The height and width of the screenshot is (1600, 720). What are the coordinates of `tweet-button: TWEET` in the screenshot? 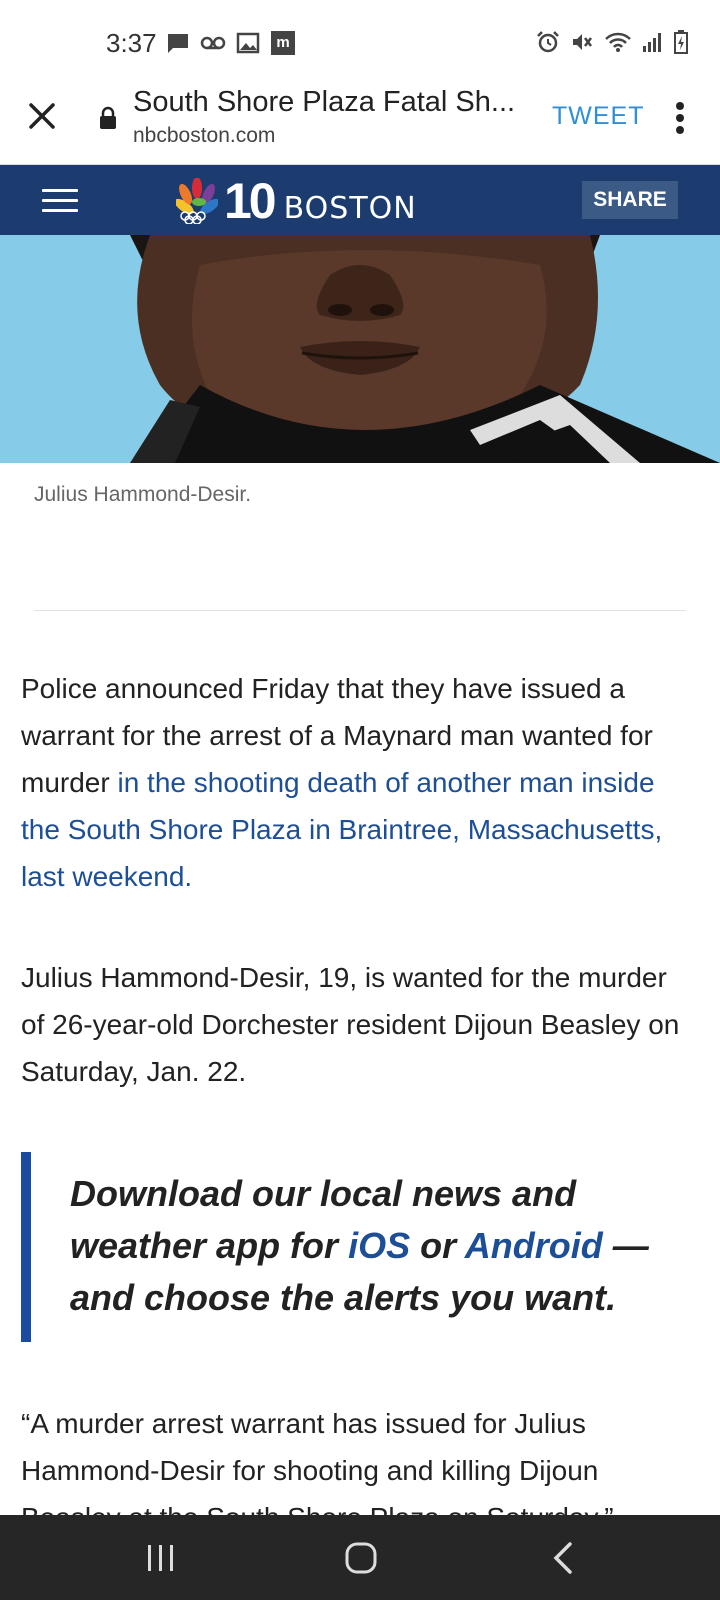 It's located at (598, 116).